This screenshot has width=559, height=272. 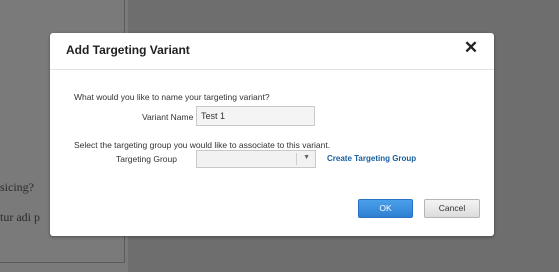 I want to click on close-icon: ✕, so click(x=471, y=48).